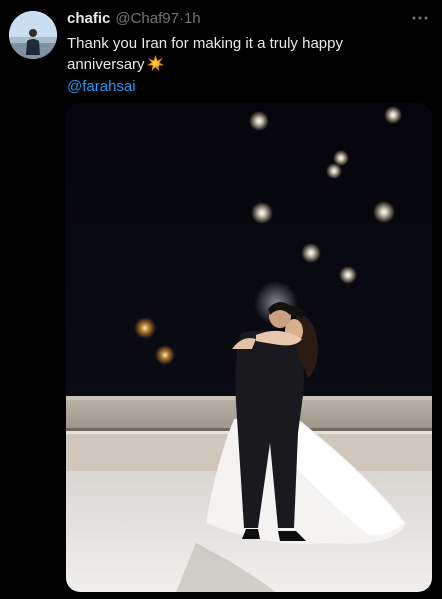 The width and height of the screenshot is (442, 599). Describe the element at coordinates (155, 66) in the screenshot. I see `collision-emoji-icon` at that location.